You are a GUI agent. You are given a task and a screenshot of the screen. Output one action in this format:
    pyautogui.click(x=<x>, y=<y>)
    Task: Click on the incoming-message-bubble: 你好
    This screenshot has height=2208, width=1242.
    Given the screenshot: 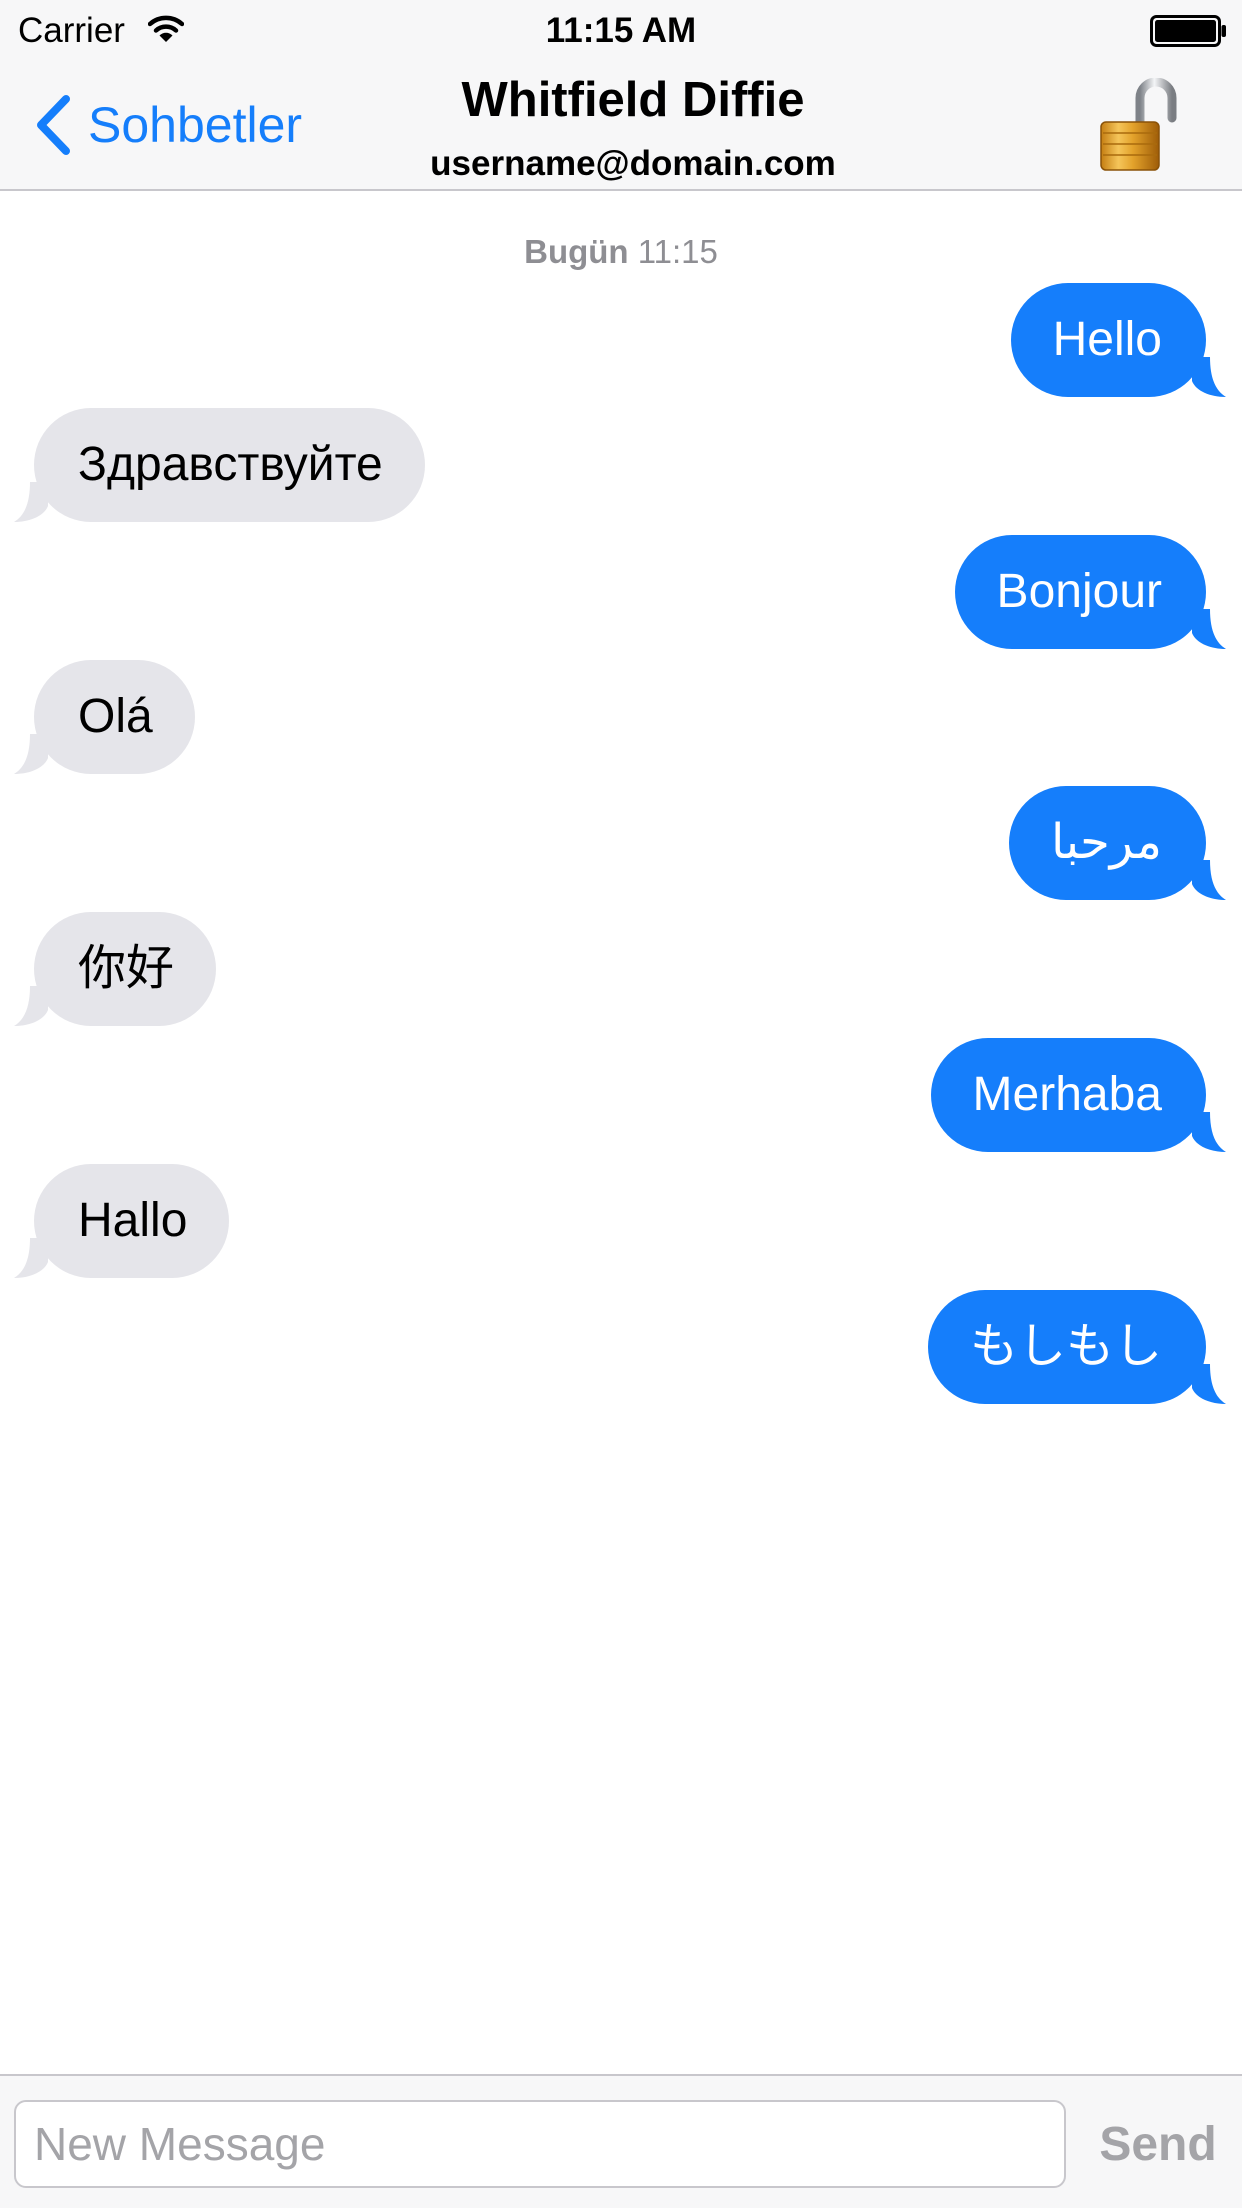 What is the action you would take?
    pyautogui.click(x=115, y=969)
    